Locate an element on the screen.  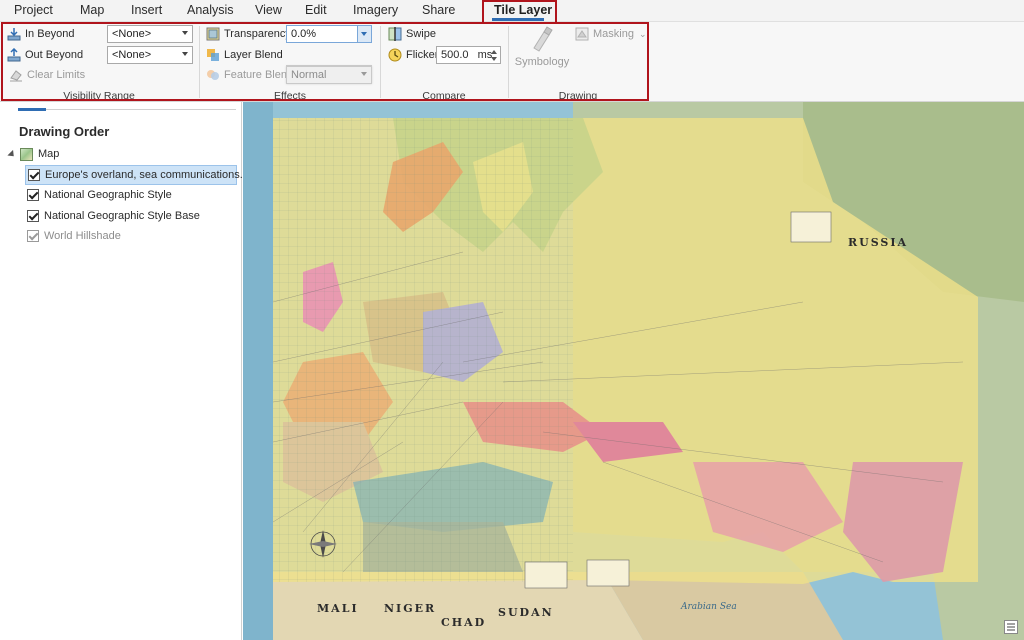
map-notes-icon is located at coordinates (1011, 627).